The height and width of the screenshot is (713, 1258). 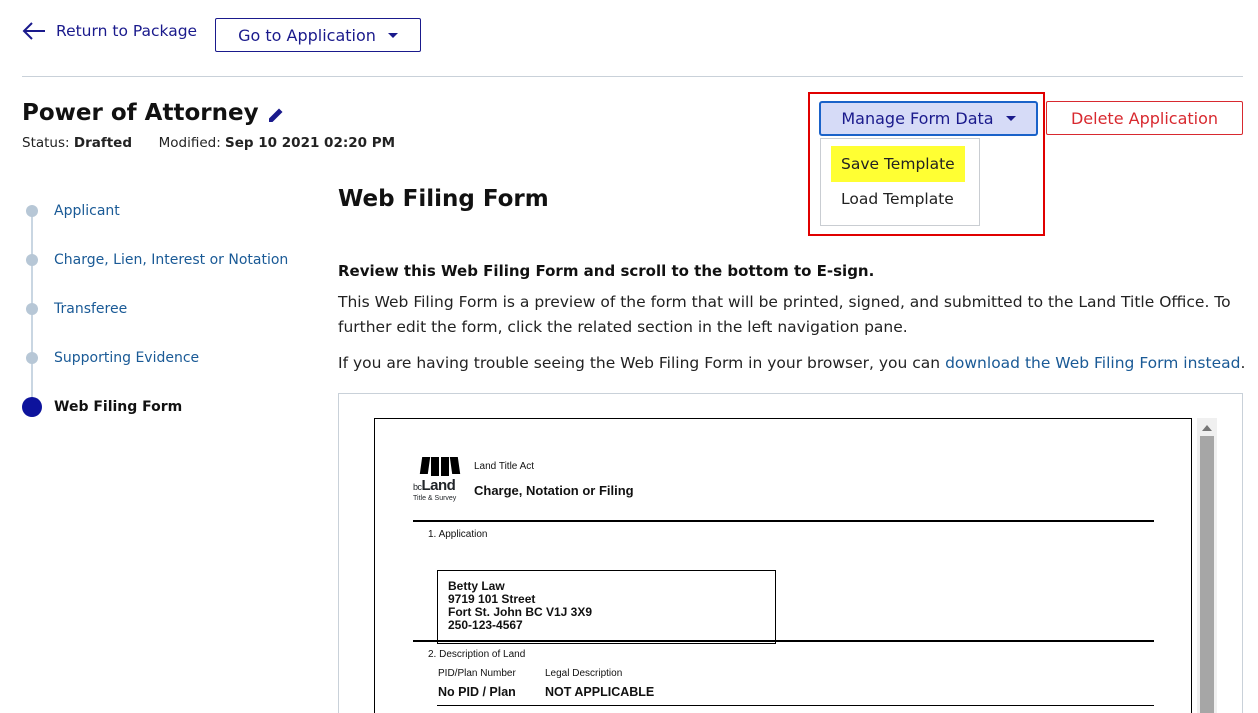 What do you see at coordinates (91, 309) in the screenshot?
I see `step-label: Transferee` at bounding box center [91, 309].